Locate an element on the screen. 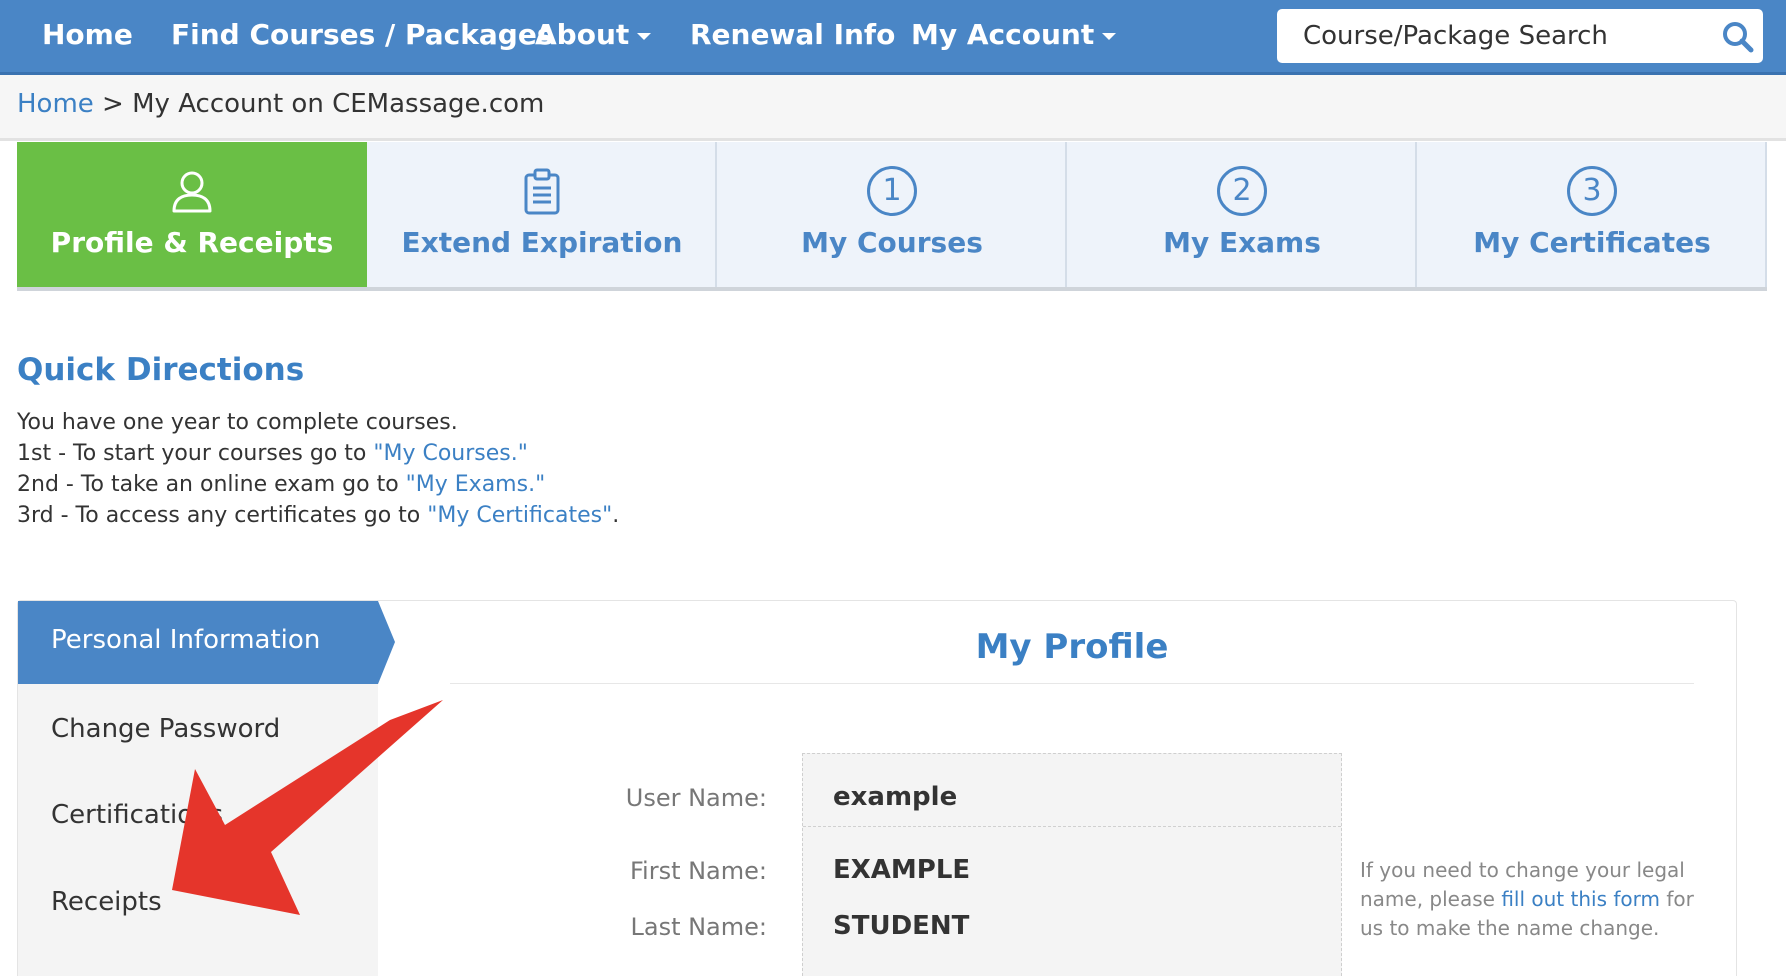 Image resolution: width=1786 pixels, height=976 pixels. last-name-value: STUDENT is located at coordinates (901, 926).